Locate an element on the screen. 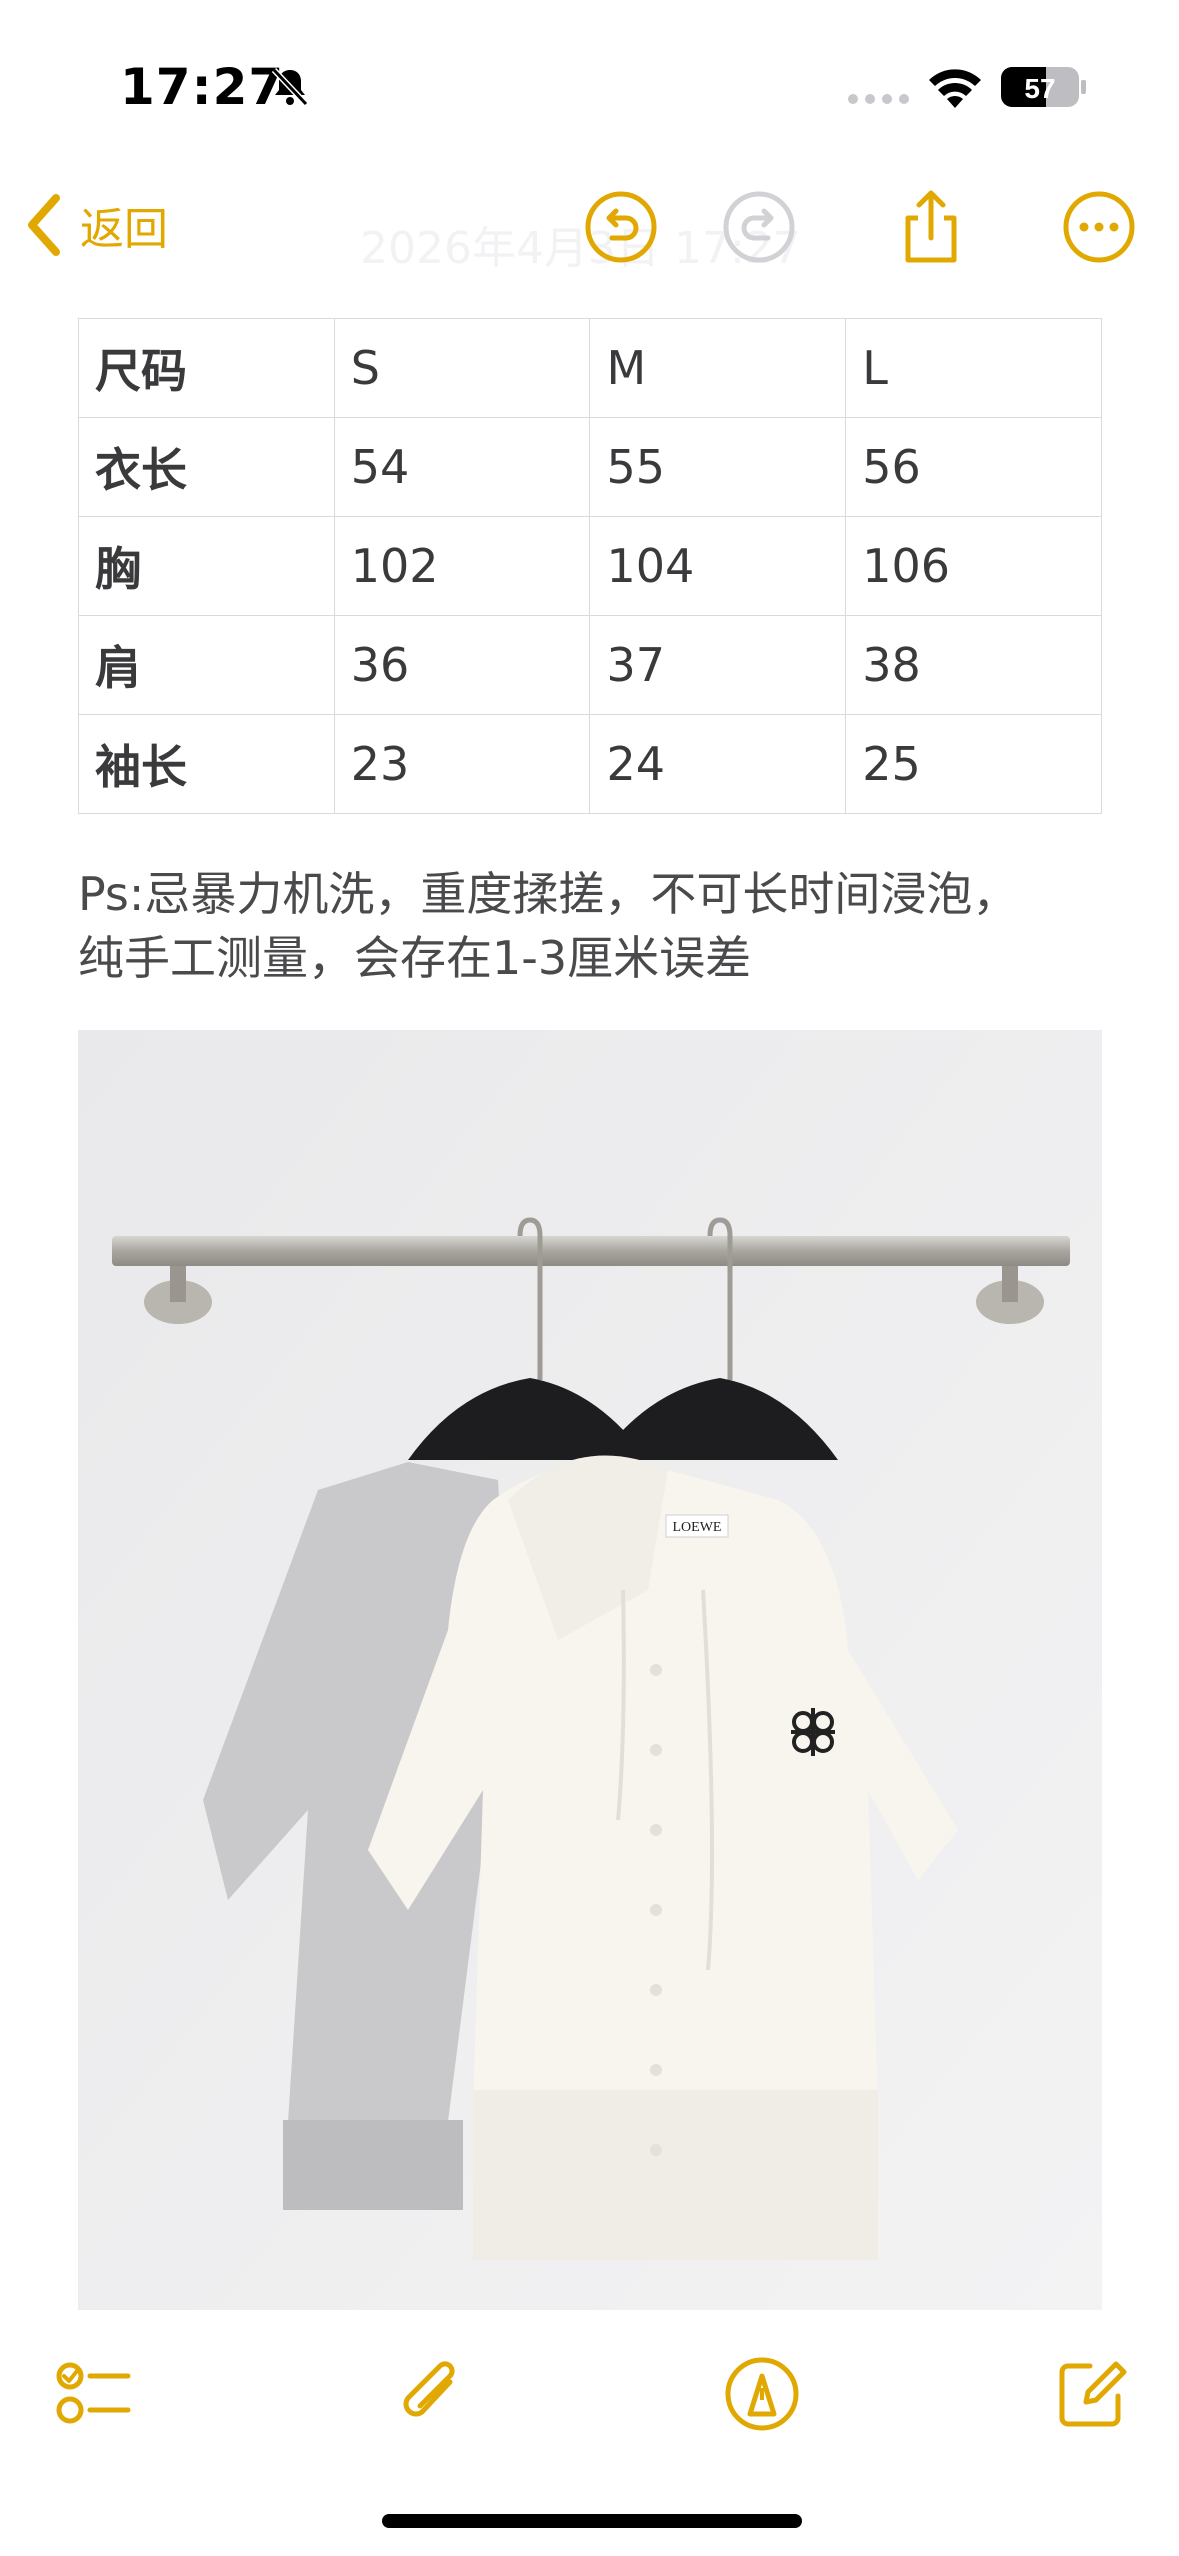 This screenshot has width=1179, height=2556. note-line: Ps:忌暴力机洗，重度揉搓，不可长时间浸泡， is located at coordinates (548, 894).